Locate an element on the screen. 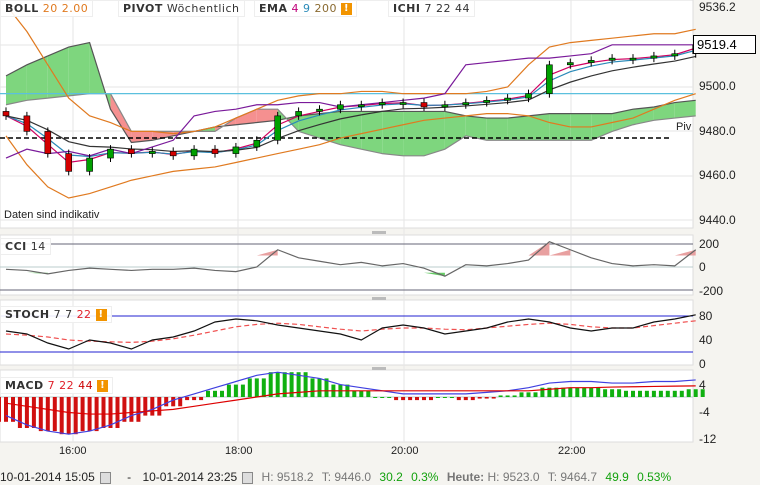 Image resolution: width=760 pixels, height=485 pixels. last-price-marker: 9519.4 is located at coordinates (724, 44).